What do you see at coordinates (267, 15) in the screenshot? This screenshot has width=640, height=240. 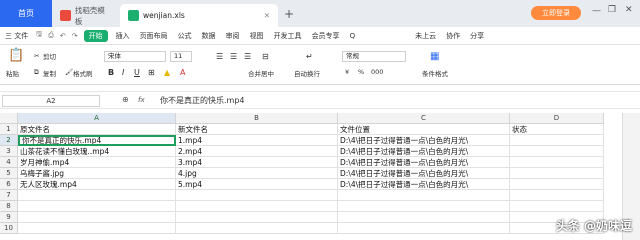 I see `close-tab-icon: ✕` at bounding box center [267, 15].